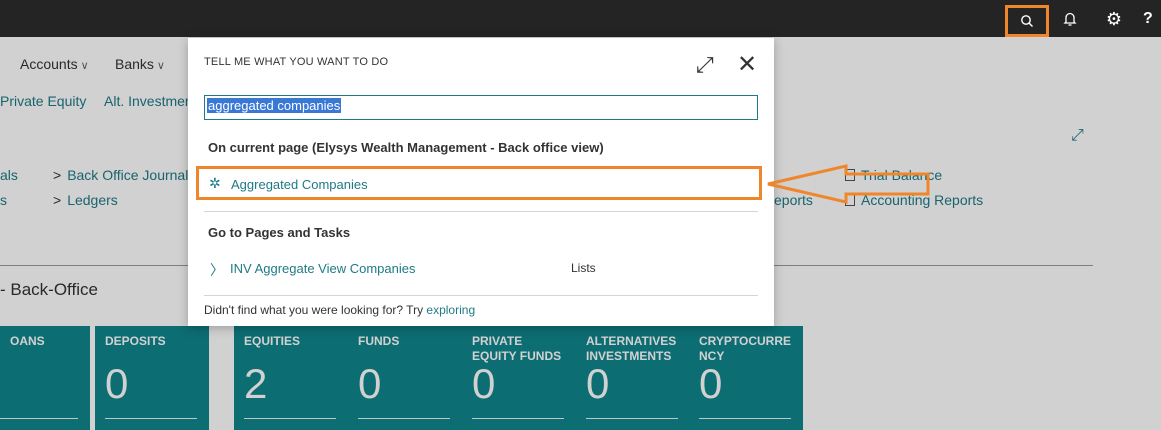  Describe the element at coordinates (272, 341) in the screenshot. I see `tile-label: EQUITIES` at that location.